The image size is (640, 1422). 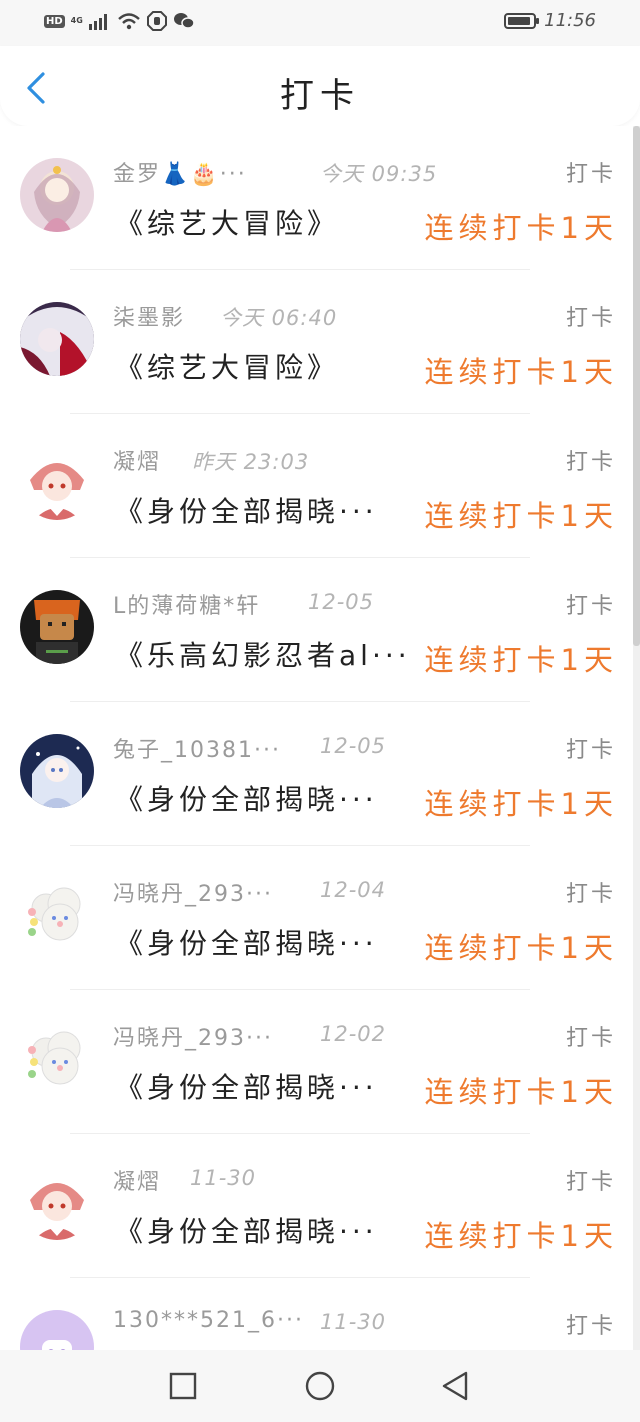 I want to click on status-right: 11:56, so click(x=550, y=20).